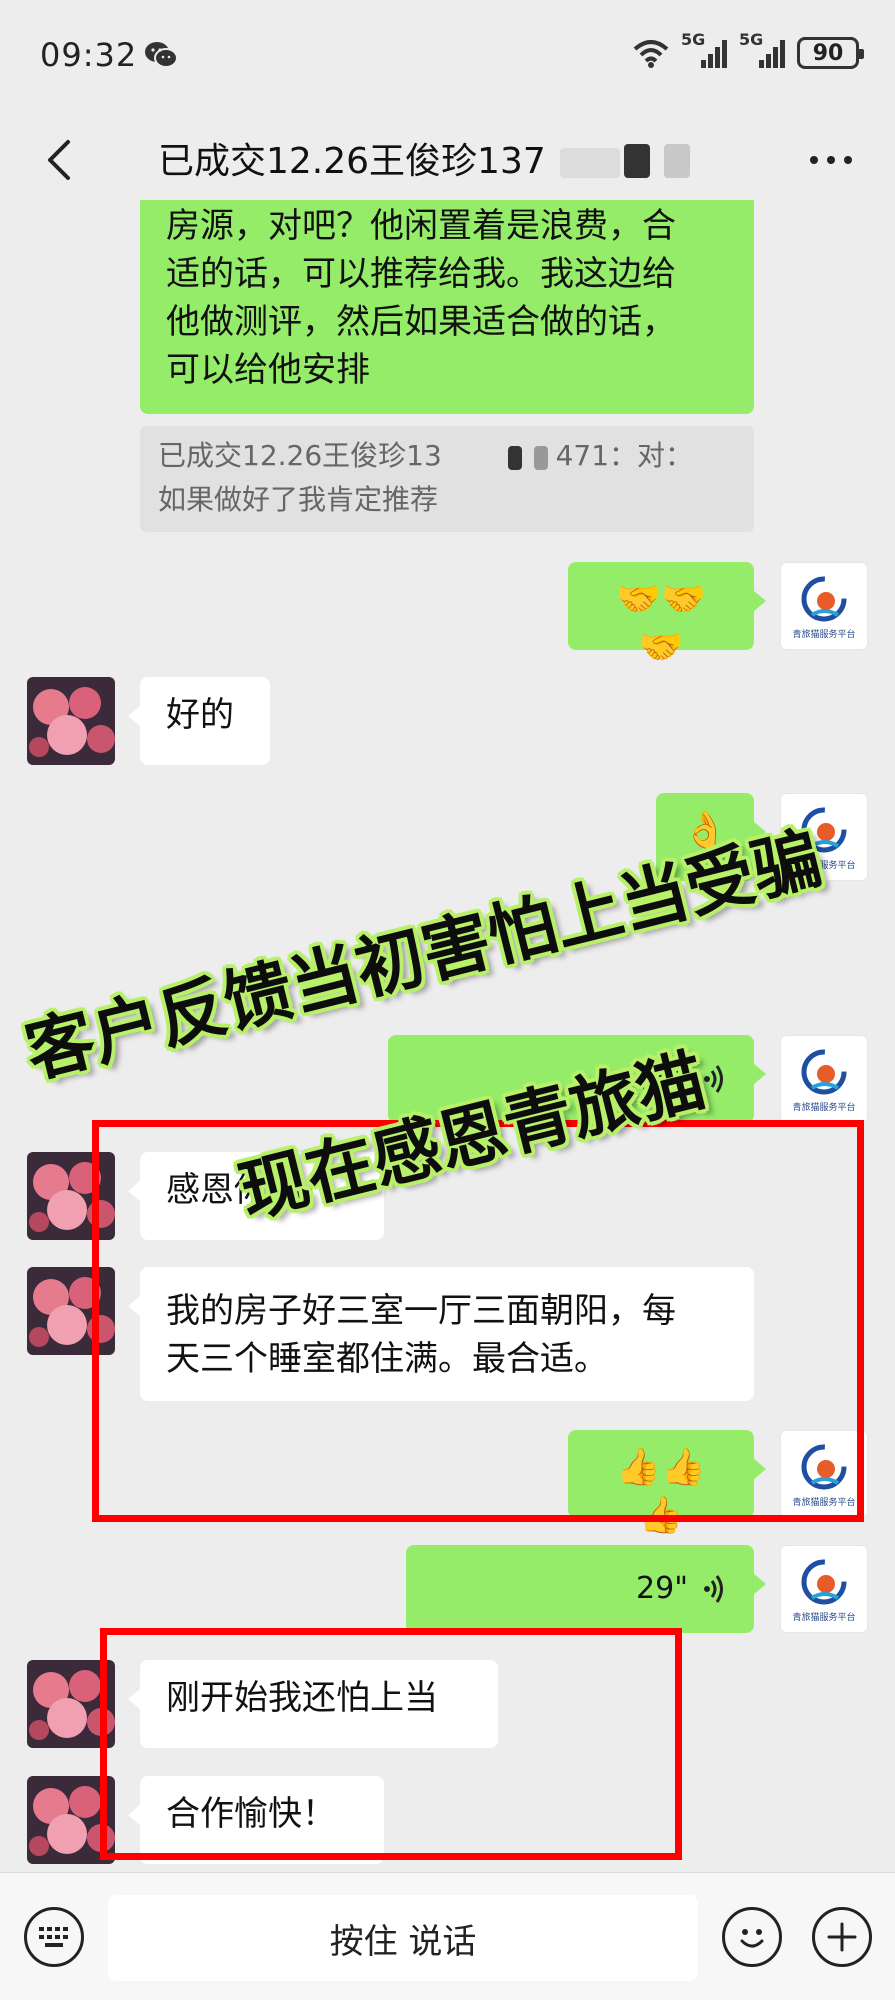  What do you see at coordinates (705, 50) in the screenshot?
I see `signal-icon-1: 5G` at bounding box center [705, 50].